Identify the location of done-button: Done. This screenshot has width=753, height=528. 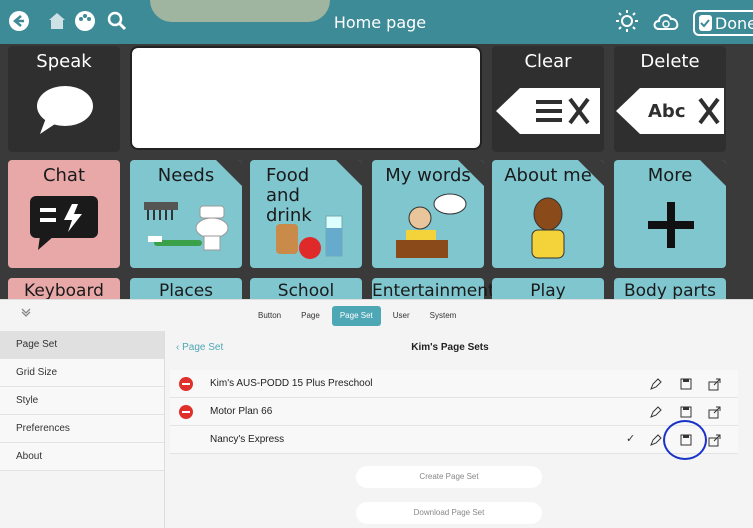
(723, 23).